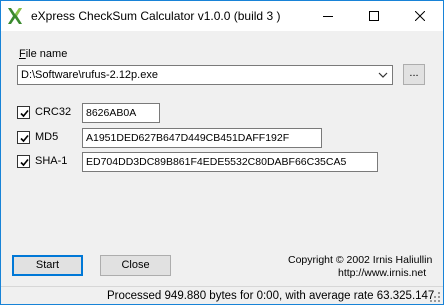  Describe the element at coordinates (217, 113) in the screenshot. I see `hash-row-crc32: CRC32` at that location.